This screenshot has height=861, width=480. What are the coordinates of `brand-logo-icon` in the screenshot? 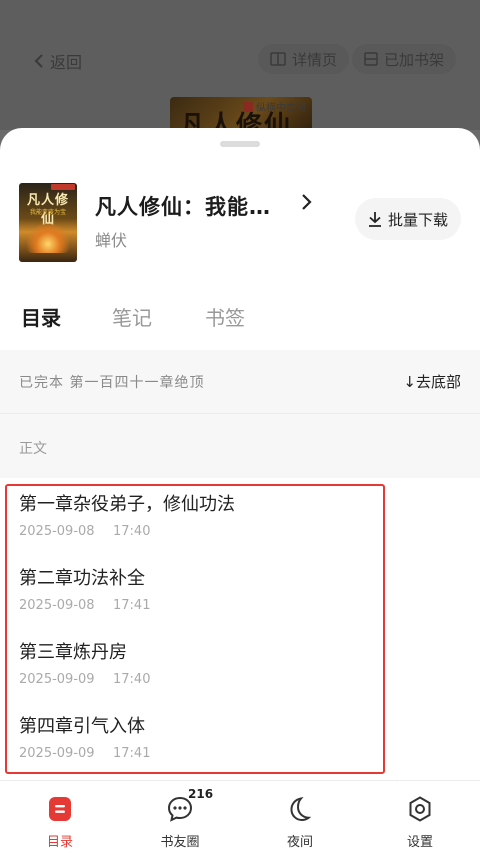 It's located at (248, 106).